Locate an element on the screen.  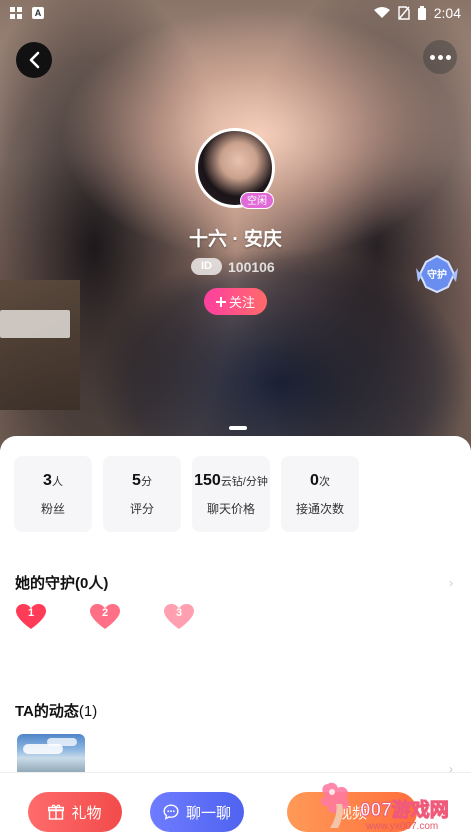
avatar-container: 空闲 is located at coordinates (235, 168).